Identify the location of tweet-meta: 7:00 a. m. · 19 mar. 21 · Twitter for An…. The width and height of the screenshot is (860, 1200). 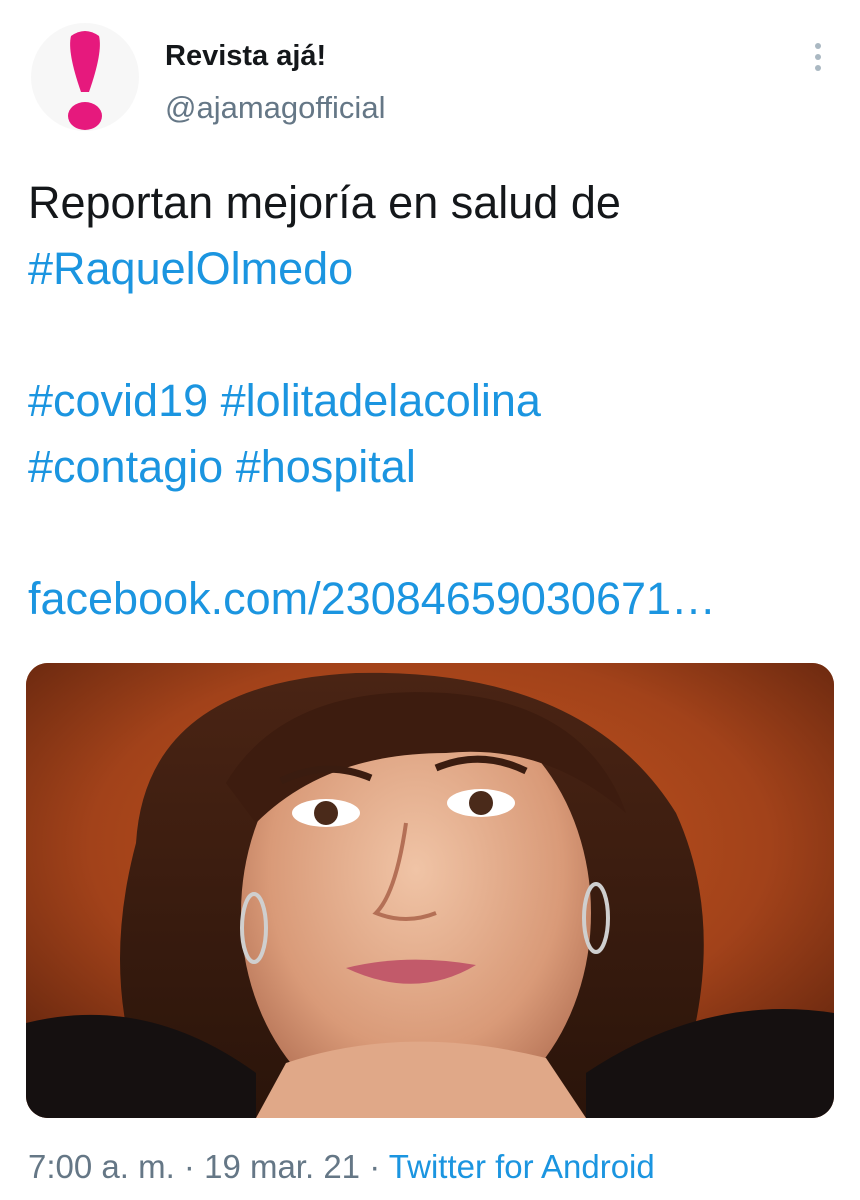
(341, 1167).